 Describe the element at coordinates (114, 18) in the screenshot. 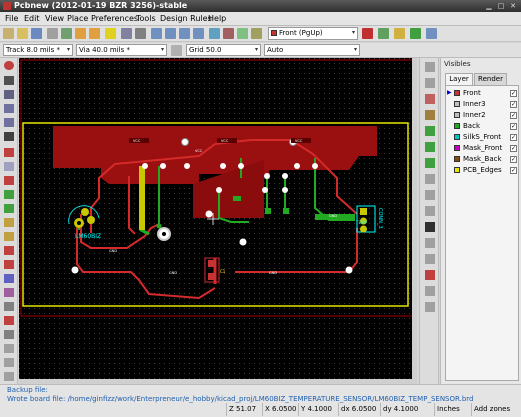

I see `menu-preferences: Preferences` at that location.